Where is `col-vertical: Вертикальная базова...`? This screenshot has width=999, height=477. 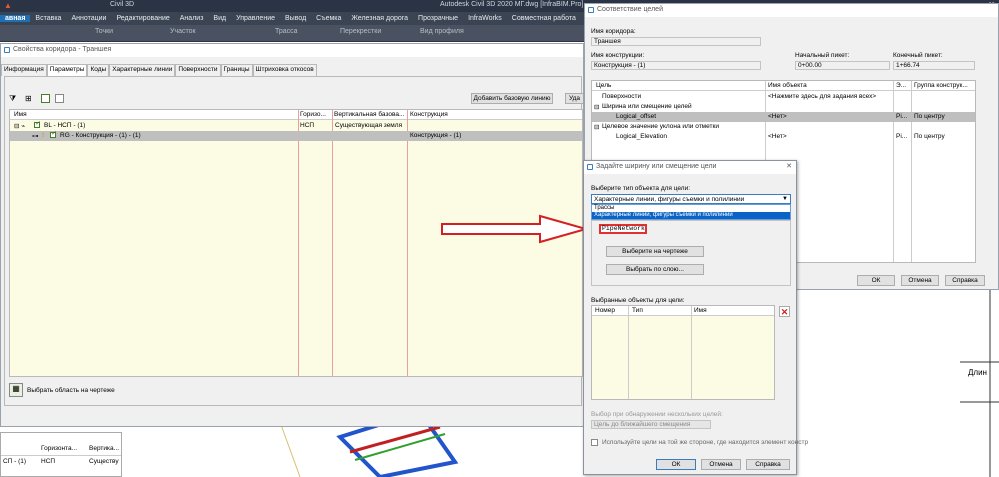 col-vertical: Вертикальная базова... is located at coordinates (369, 114).